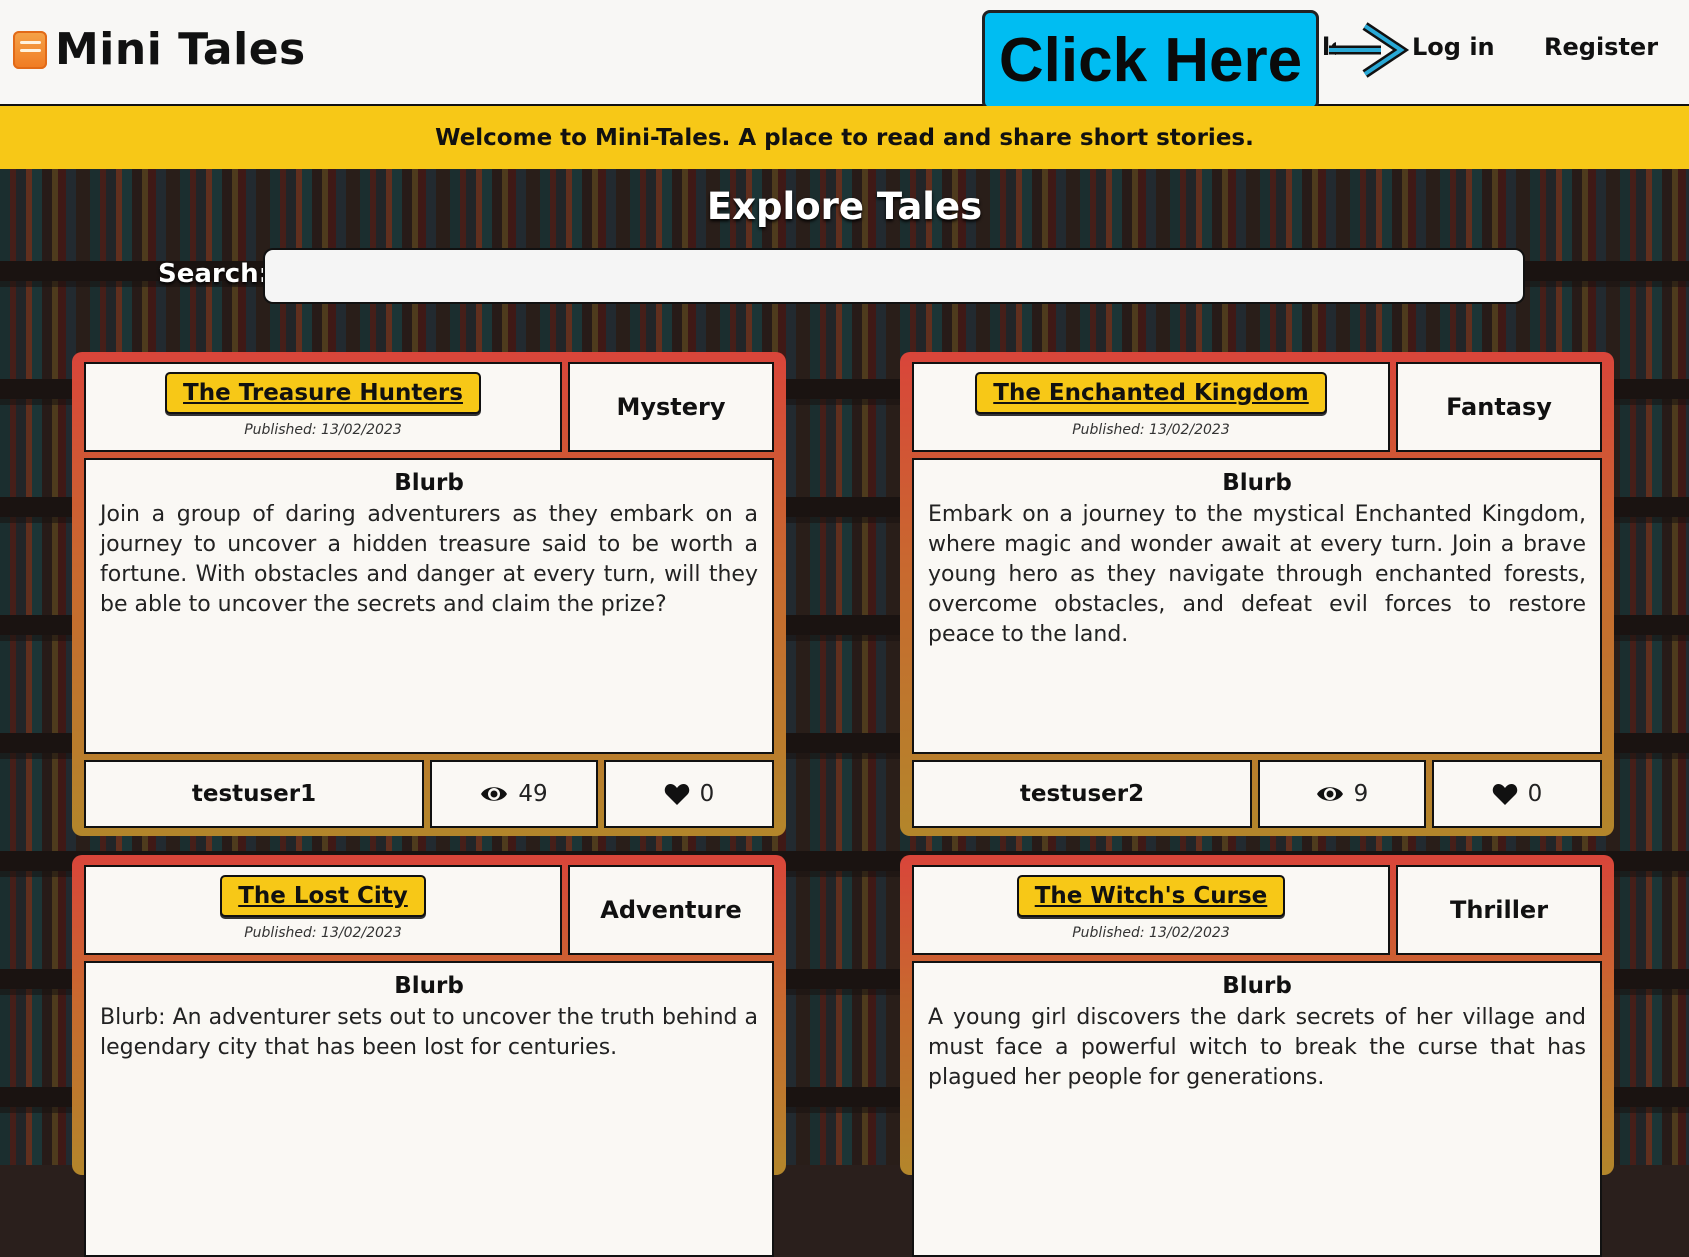  Describe the element at coordinates (671, 910) in the screenshot. I see `genre-label: Adventure` at that location.